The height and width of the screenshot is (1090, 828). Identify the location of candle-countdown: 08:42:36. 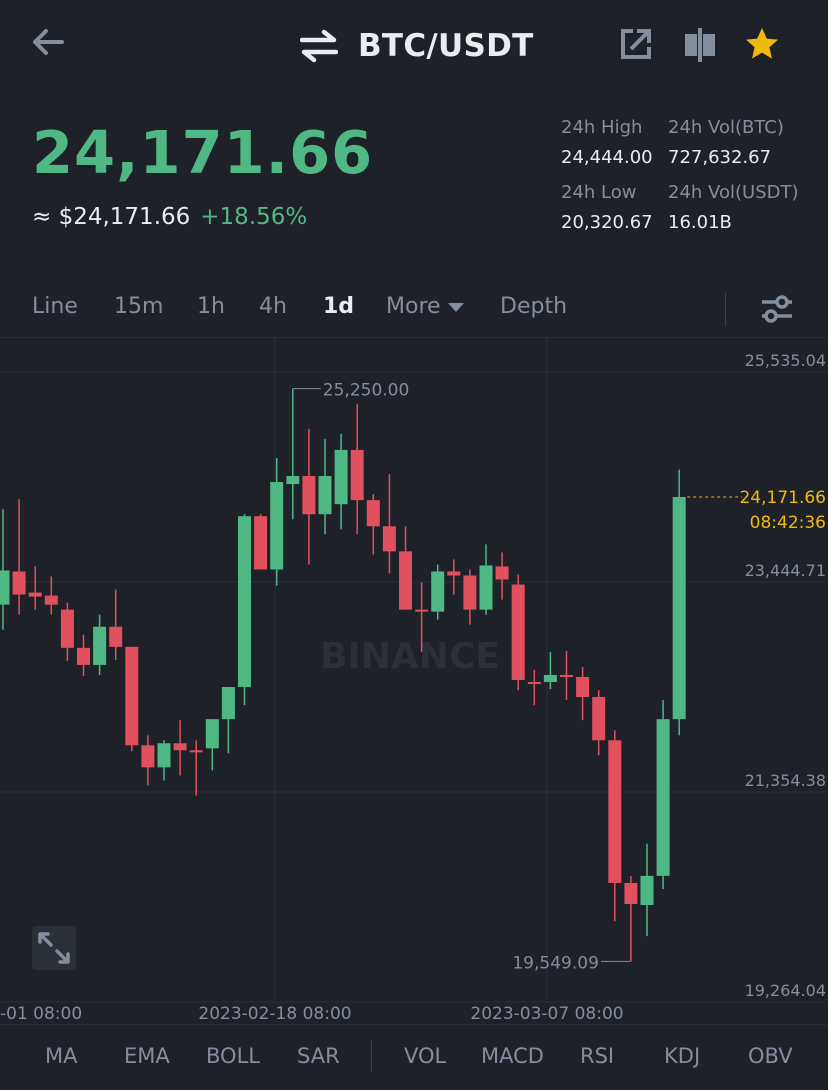
(788, 523).